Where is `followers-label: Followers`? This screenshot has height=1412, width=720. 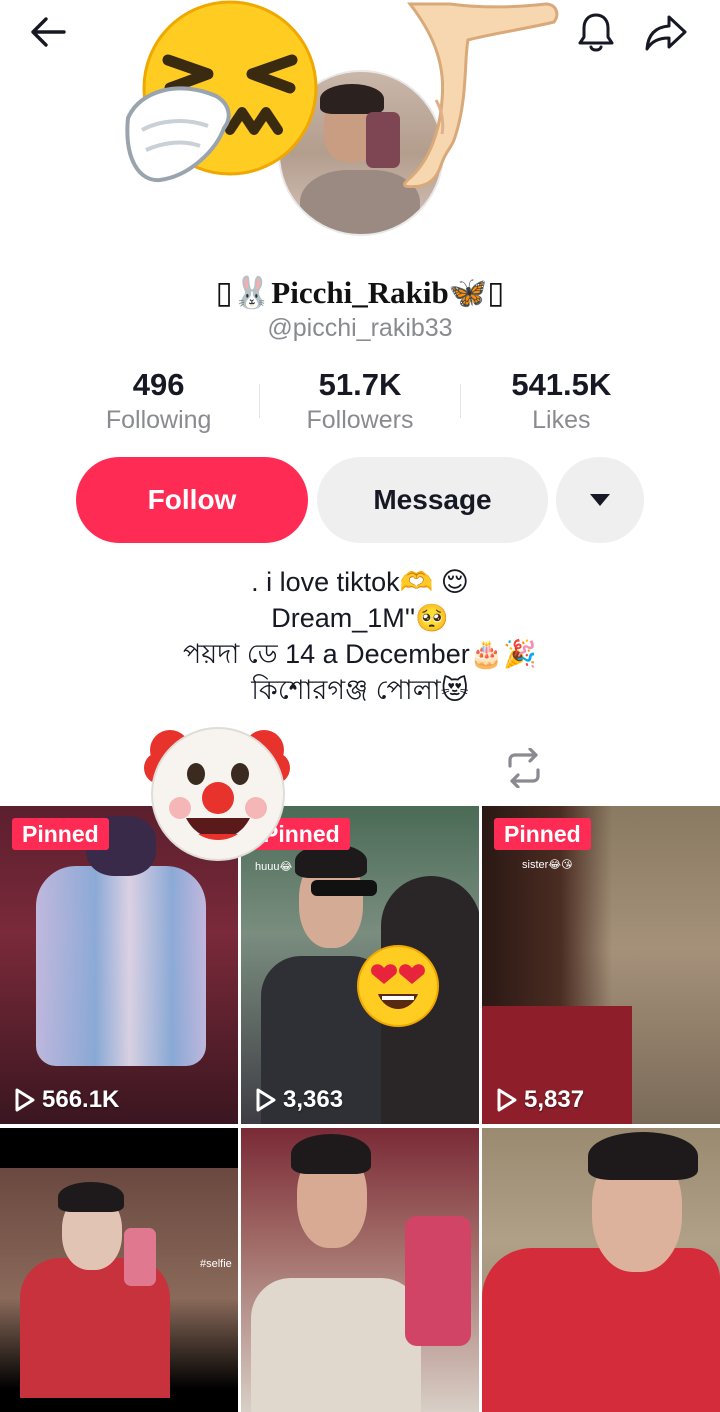 followers-label: Followers is located at coordinates (360, 420).